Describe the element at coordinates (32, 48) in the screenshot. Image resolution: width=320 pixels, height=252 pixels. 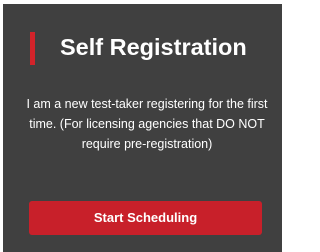
I see `title-accent-bar` at that location.